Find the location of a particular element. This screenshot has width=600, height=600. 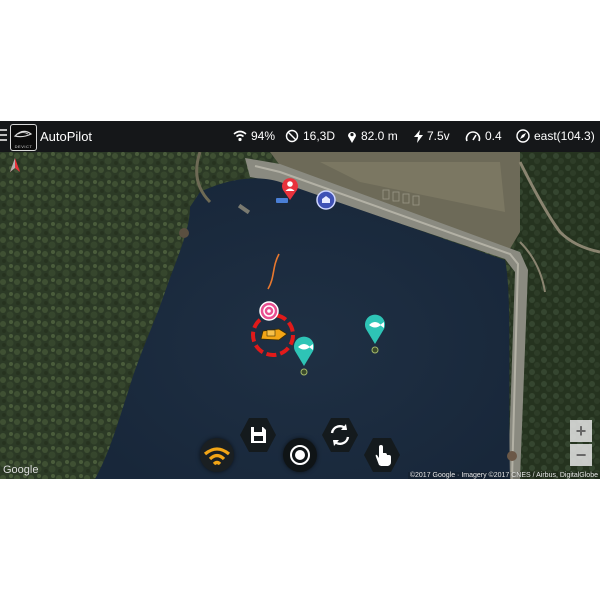

google-logo: Google is located at coordinates (21, 470).